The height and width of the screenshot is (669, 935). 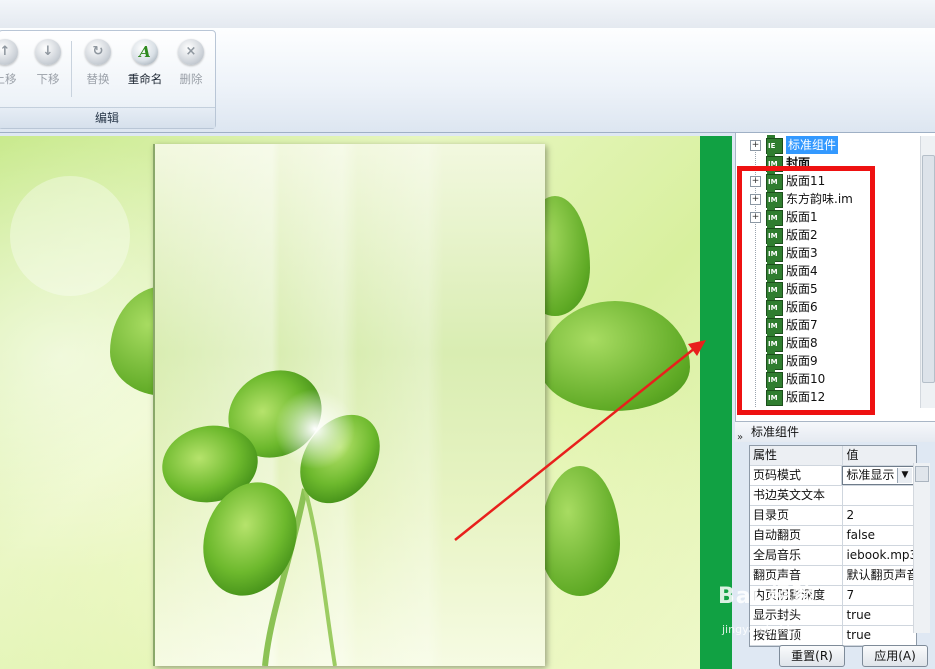 What do you see at coordinates (575, 444) in the screenshot?
I see `annotation-arrow` at bounding box center [575, 444].